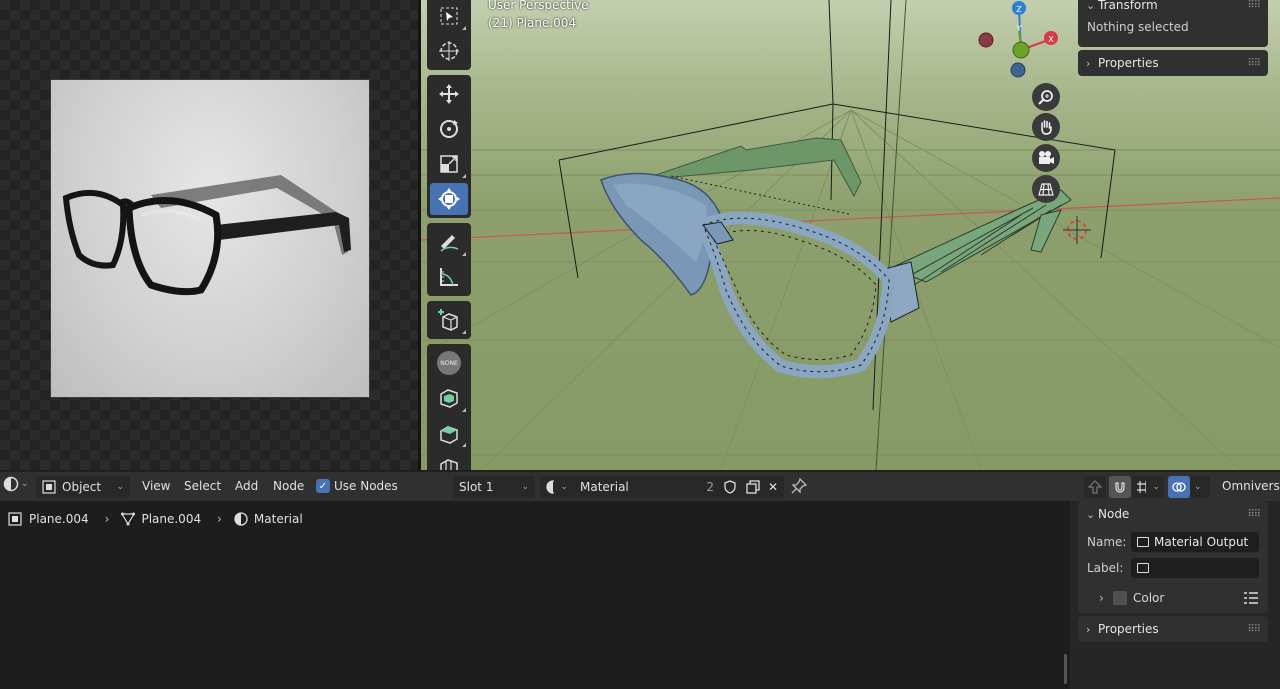 The width and height of the screenshot is (1280, 689). What do you see at coordinates (278, 519) in the screenshot?
I see `breadcrumb-material: Material` at bounding box center [278, 519].